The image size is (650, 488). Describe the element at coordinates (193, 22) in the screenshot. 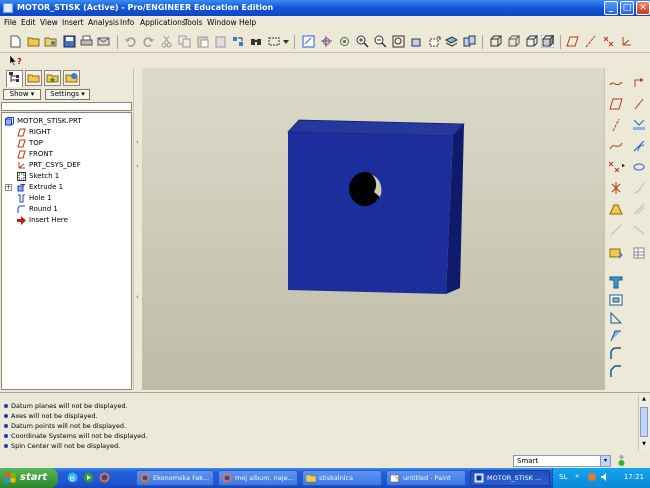

I see `menu-tools: Tools` at that location.